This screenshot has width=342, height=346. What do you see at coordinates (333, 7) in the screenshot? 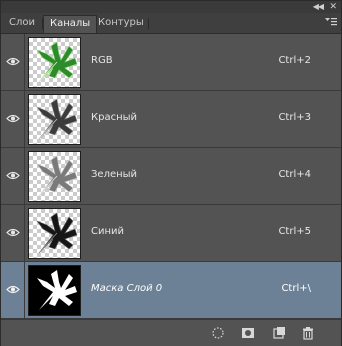
I see `close-icon: ✕` at bounding box center [333, 7].